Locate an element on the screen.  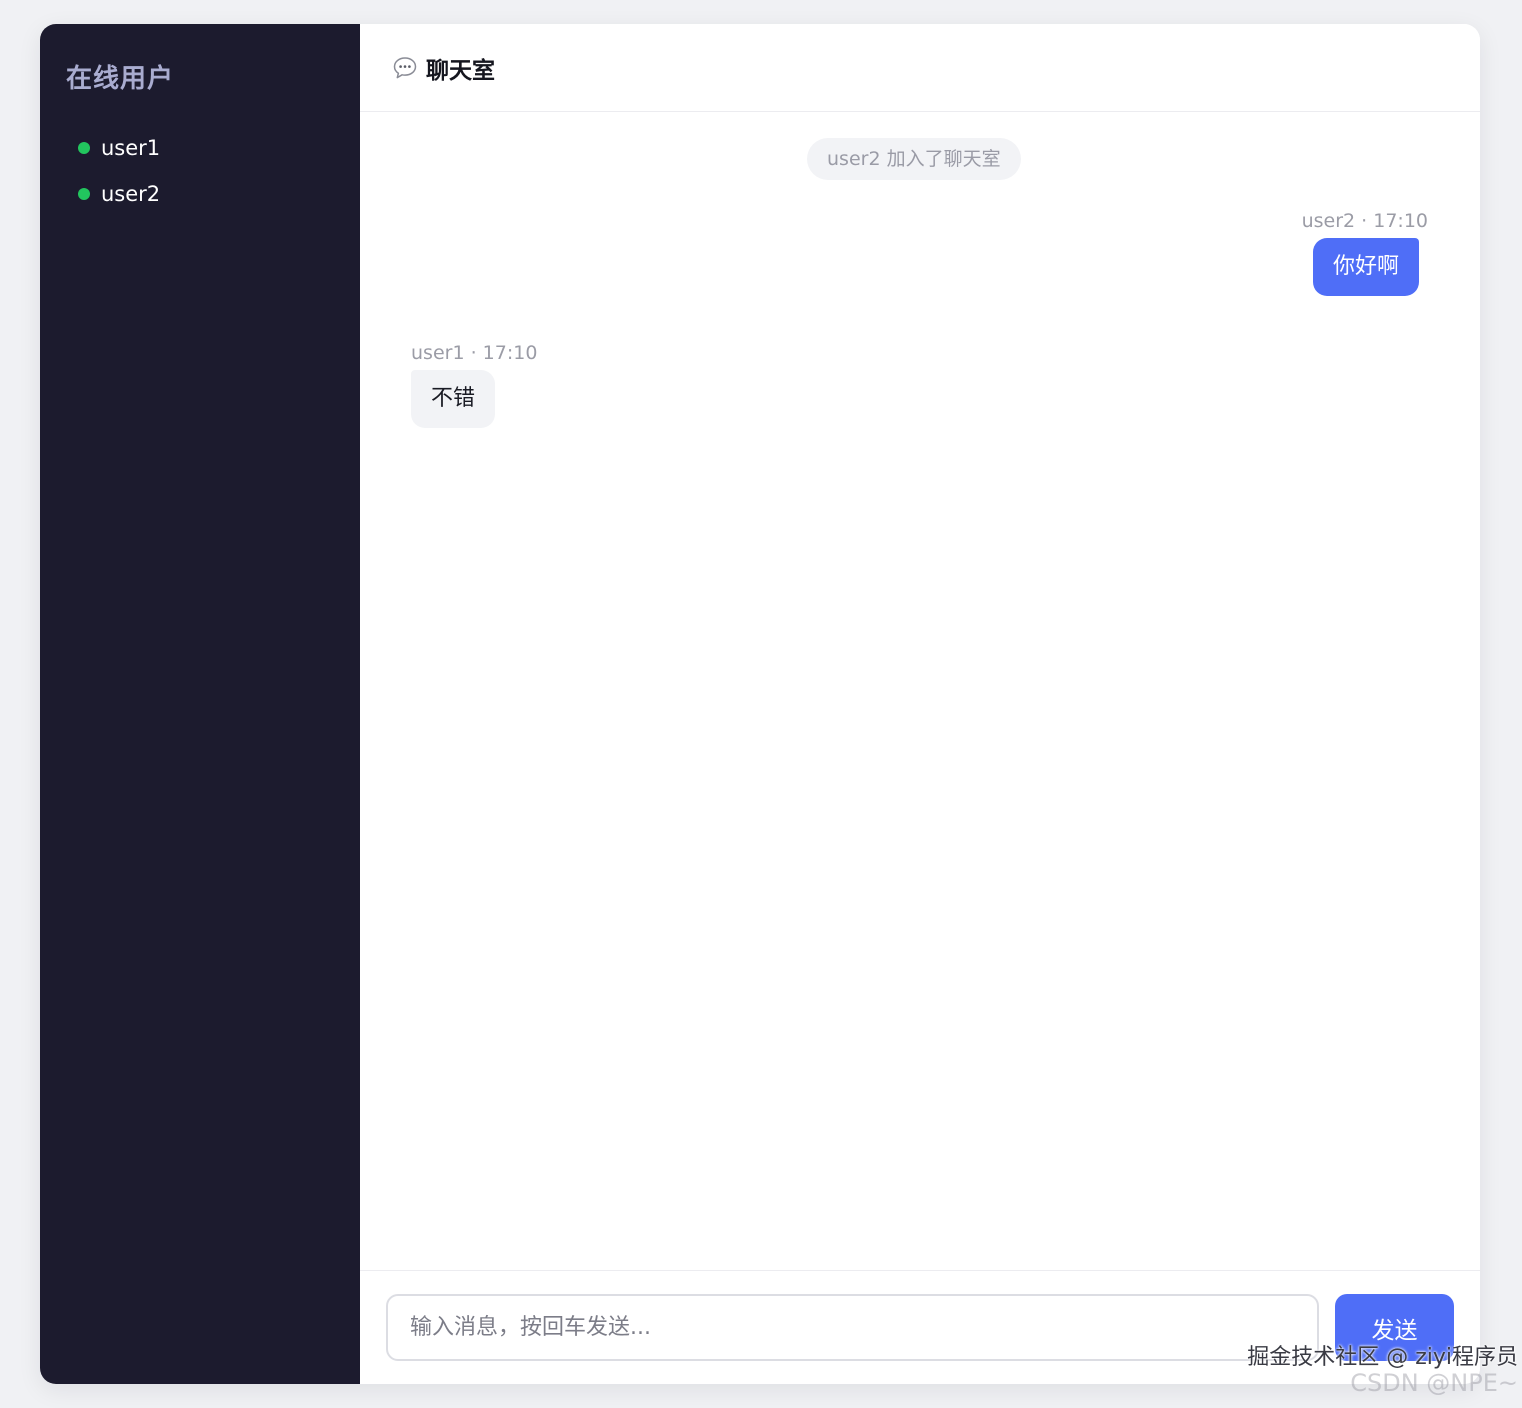
message-meta: user2 · 17:10 is located at coordinates (1364, 221).